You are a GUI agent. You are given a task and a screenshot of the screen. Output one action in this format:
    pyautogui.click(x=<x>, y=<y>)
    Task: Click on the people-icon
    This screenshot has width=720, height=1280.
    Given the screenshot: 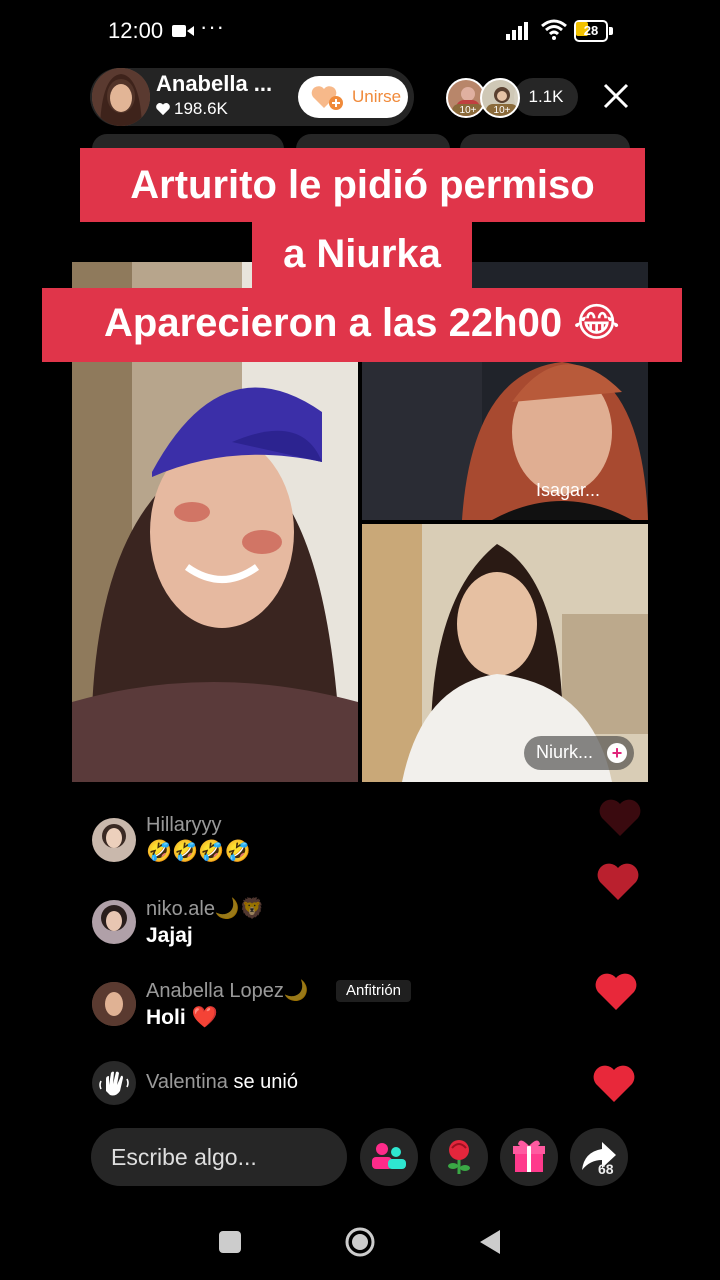 What is the action you would take?
    pyautogui.click(x=389, y=1156)
    